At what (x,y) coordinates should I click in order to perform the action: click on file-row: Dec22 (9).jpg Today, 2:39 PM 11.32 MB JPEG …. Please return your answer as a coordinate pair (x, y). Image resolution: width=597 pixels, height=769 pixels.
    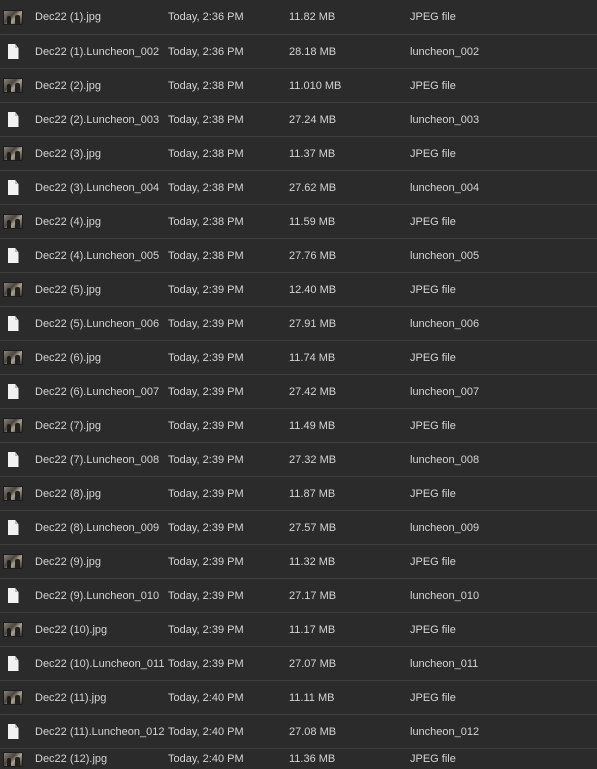
    Looking at the image, I should click on (298, 562).